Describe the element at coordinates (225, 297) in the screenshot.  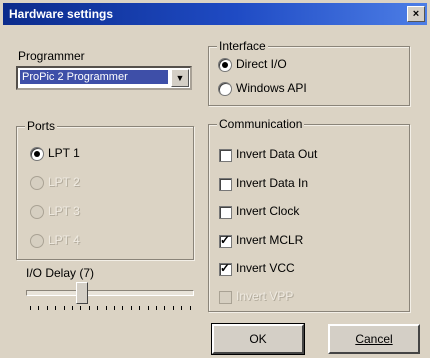
I see `checkbox-invert-vpp` at that location.